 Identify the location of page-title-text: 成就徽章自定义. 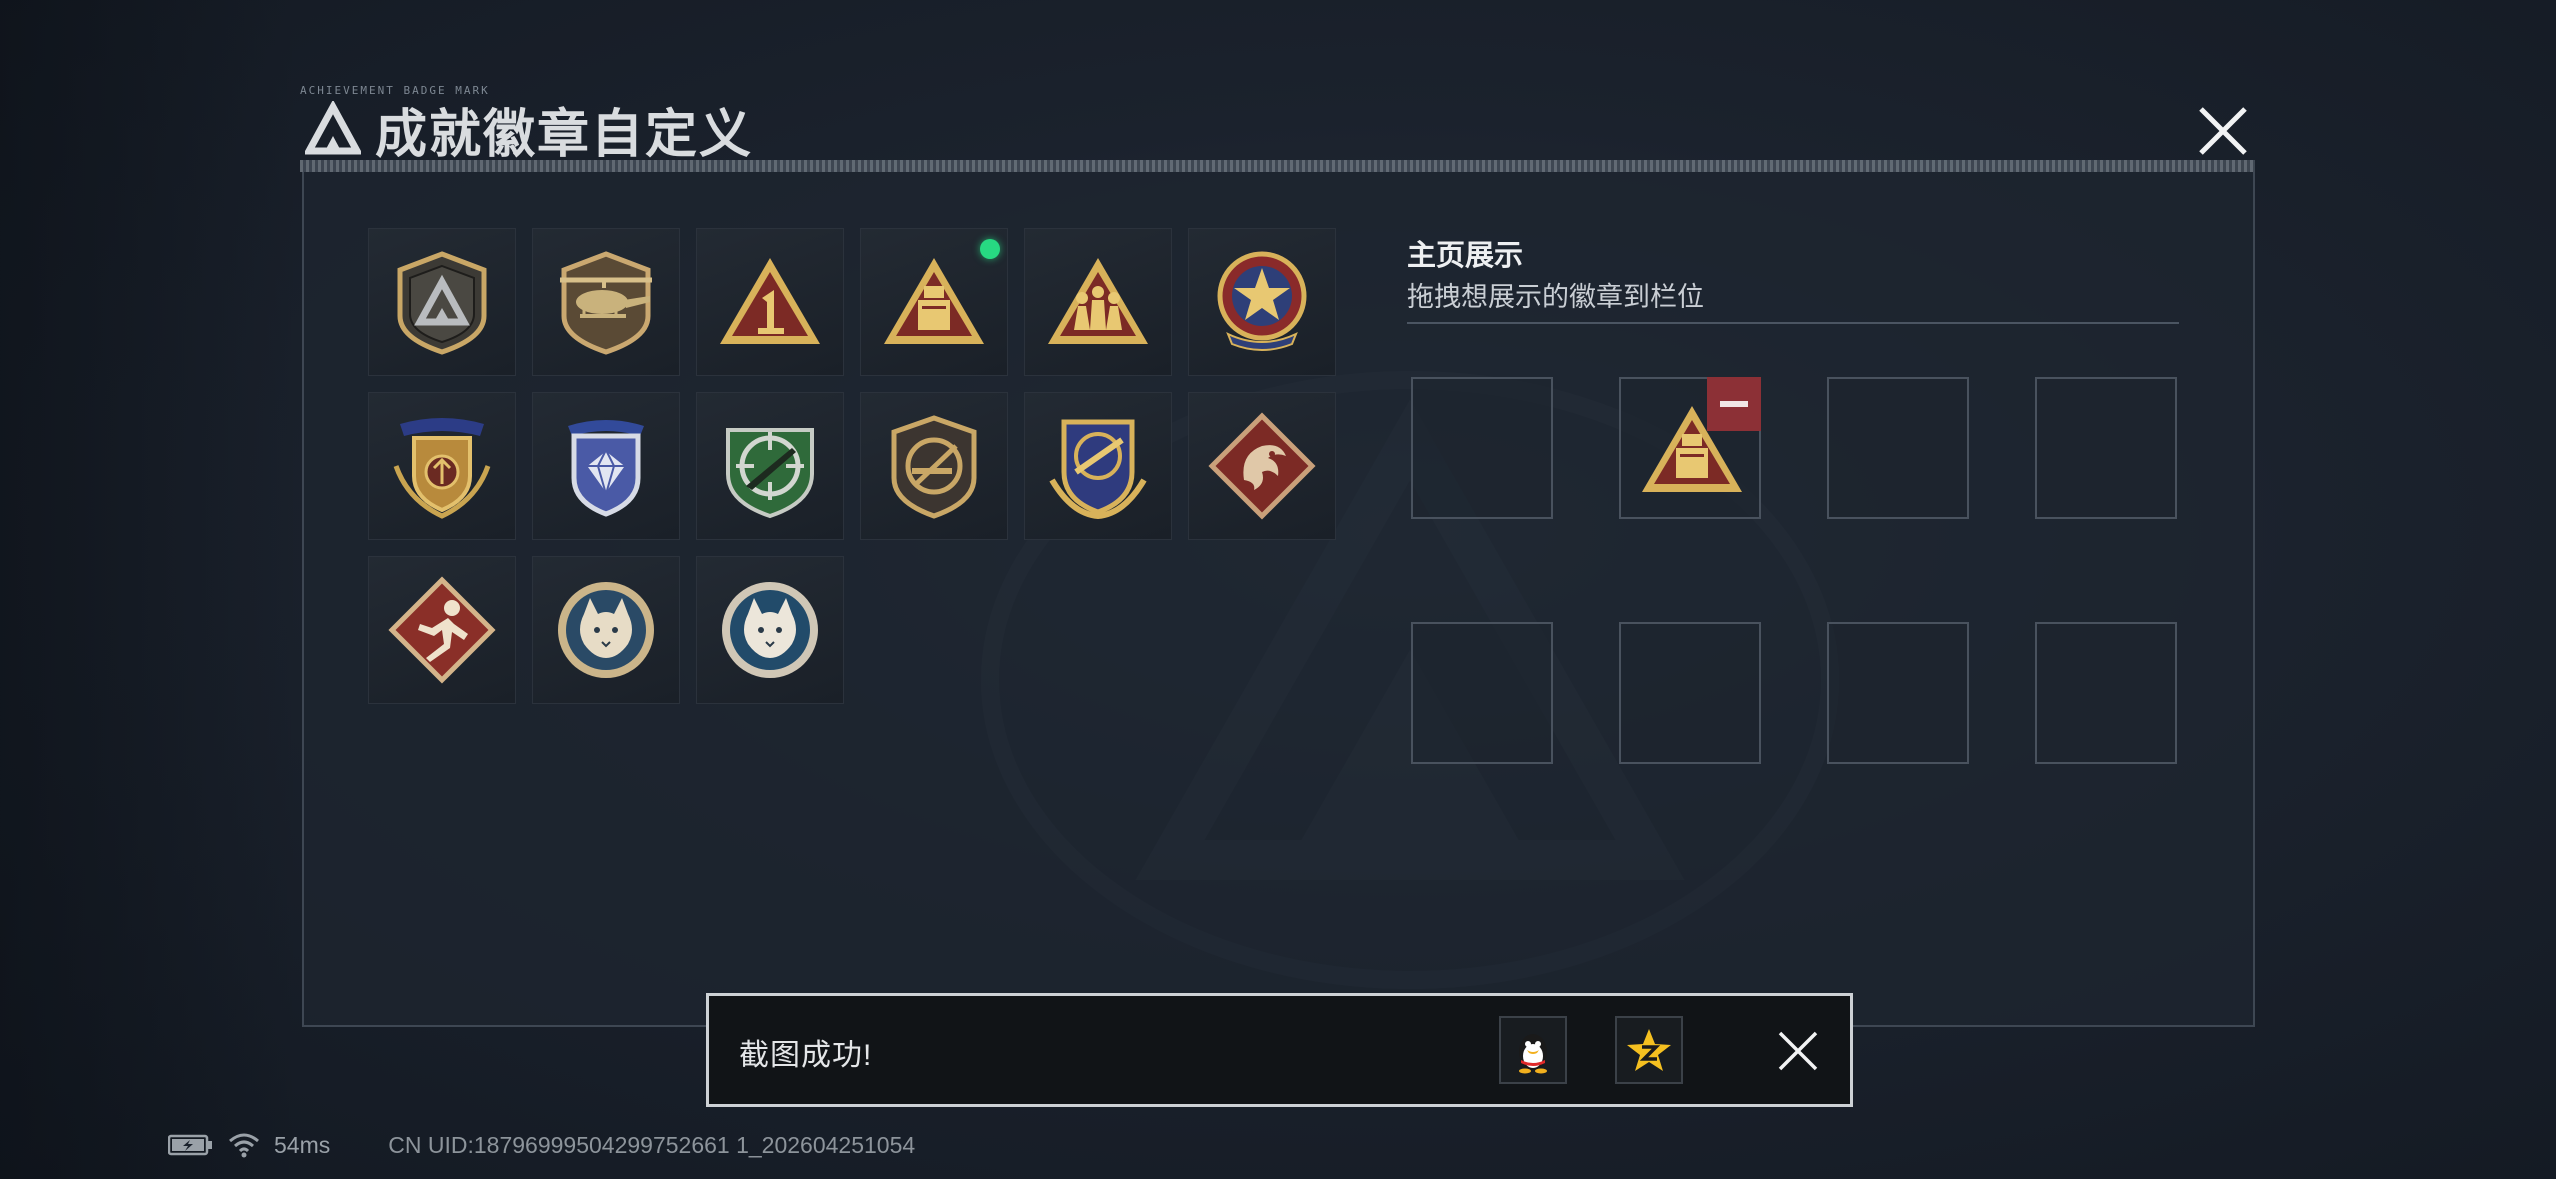
(564, 134).